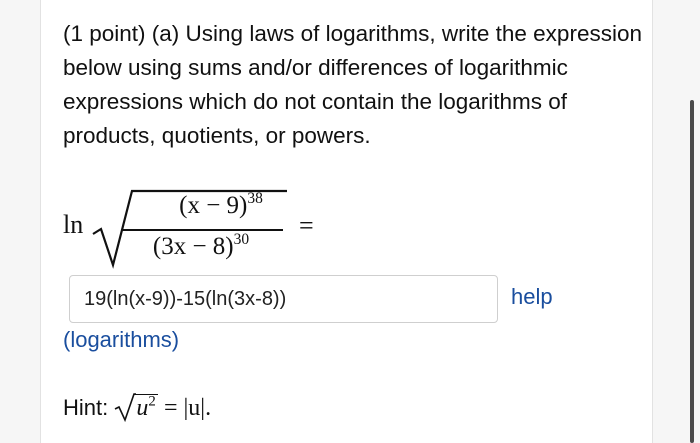 The height and width of the screenshot is (443, 700). What do you see at coordinates (306, 225) in the screenshot?
I see `equals-sign: =` at bounding box center [306, 225].